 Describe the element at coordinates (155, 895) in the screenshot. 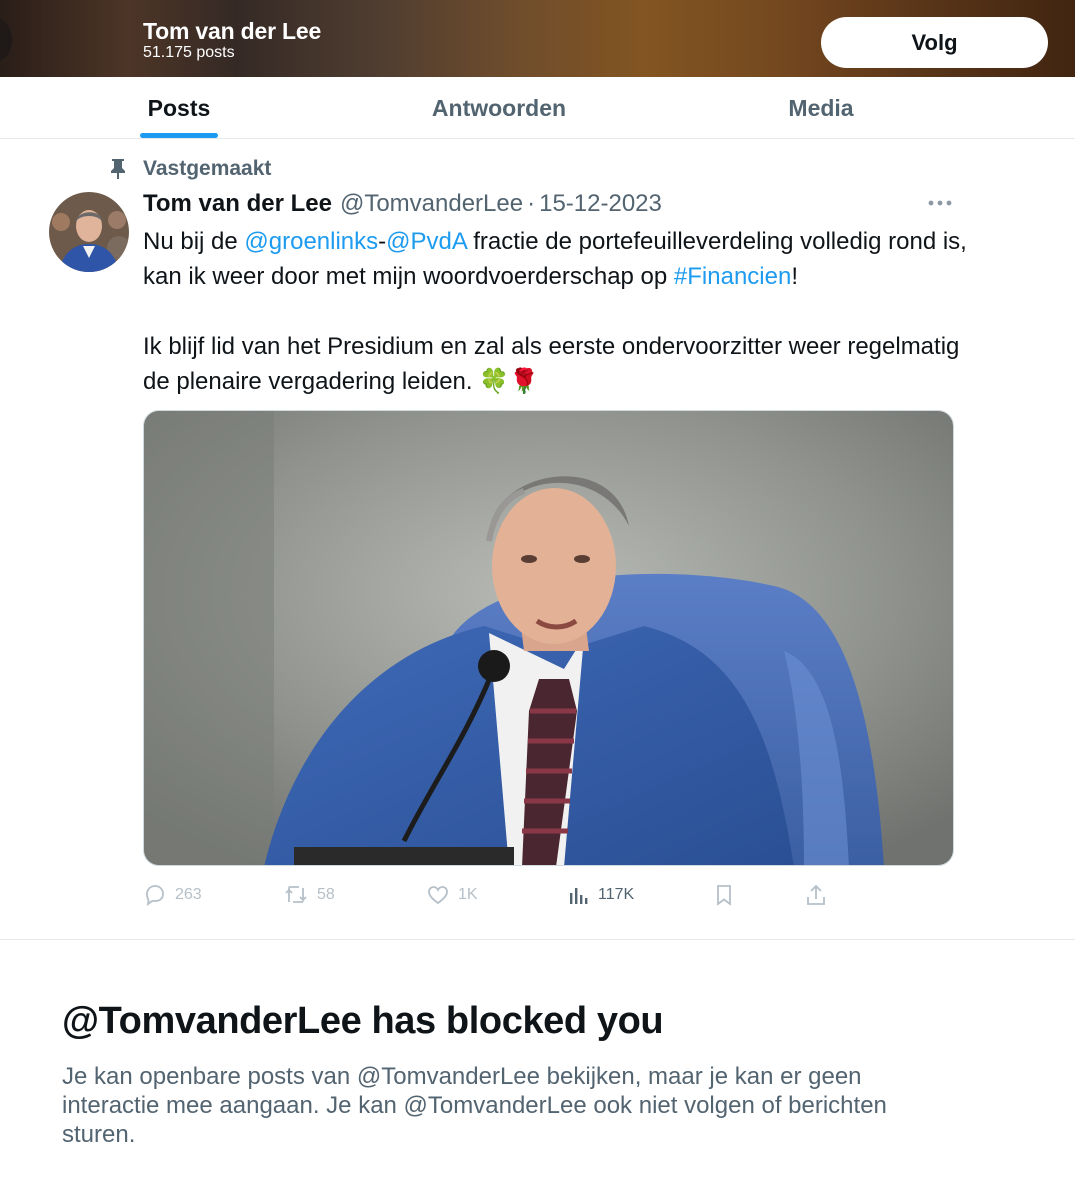

I see `reply-icon` at that location.